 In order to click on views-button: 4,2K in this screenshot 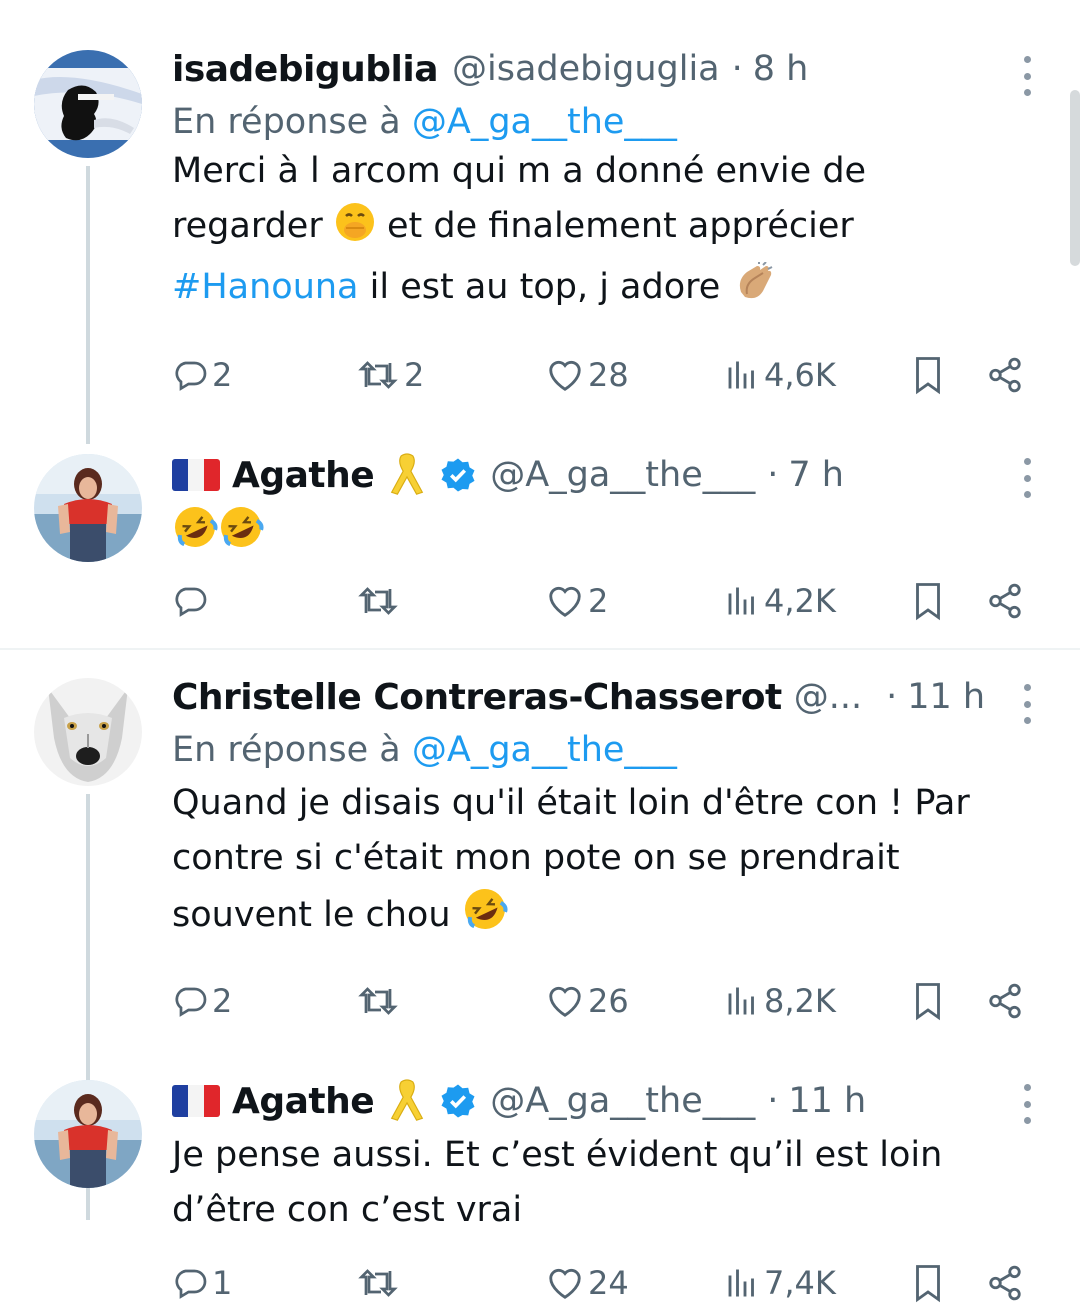, I will do `click(780, 601)`.